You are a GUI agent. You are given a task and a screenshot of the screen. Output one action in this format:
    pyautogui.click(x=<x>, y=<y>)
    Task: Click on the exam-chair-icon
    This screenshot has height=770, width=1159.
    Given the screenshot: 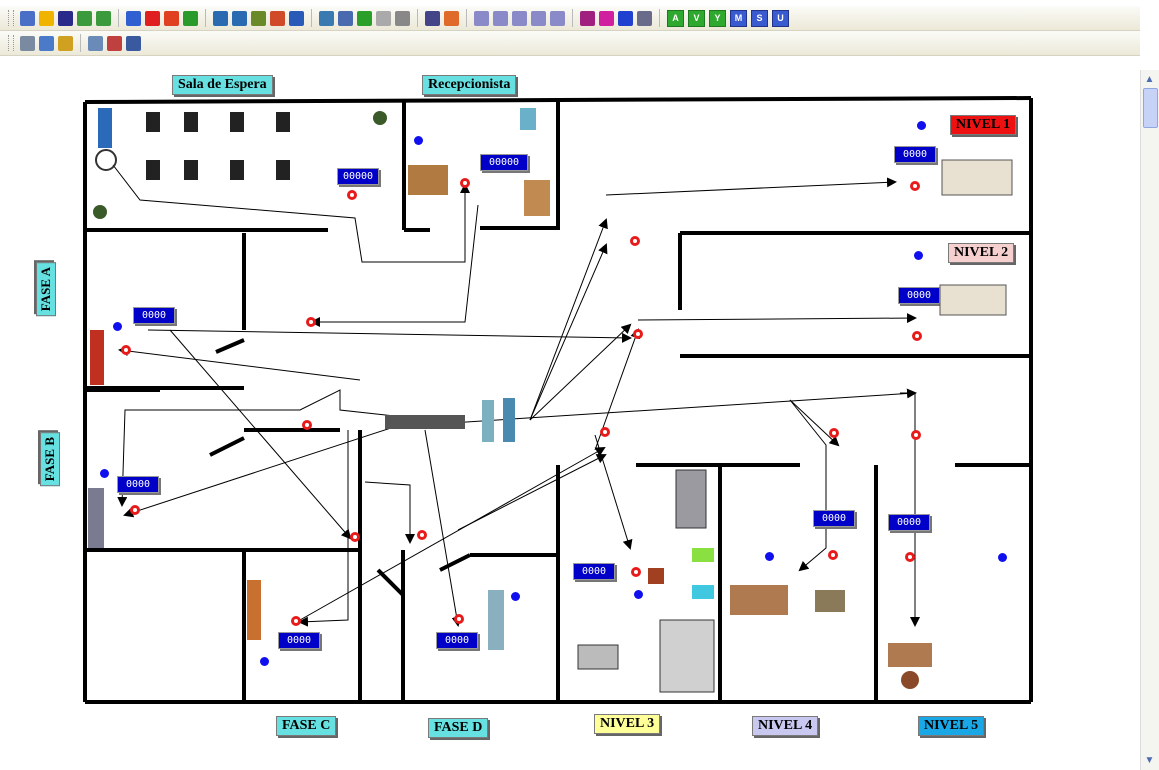 What is the action you would take?
    pyautogui.click(x=830, y=601)
    